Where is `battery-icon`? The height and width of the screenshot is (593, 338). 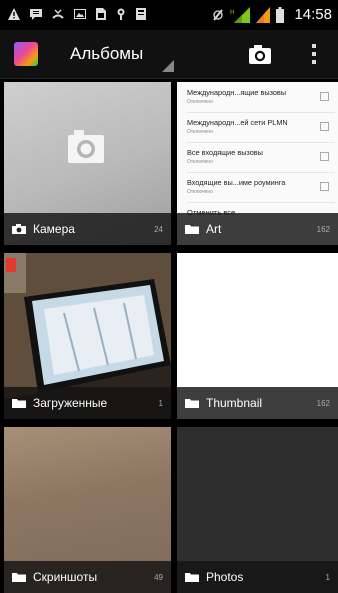
battery-icon is located at coordinates (280, 14).